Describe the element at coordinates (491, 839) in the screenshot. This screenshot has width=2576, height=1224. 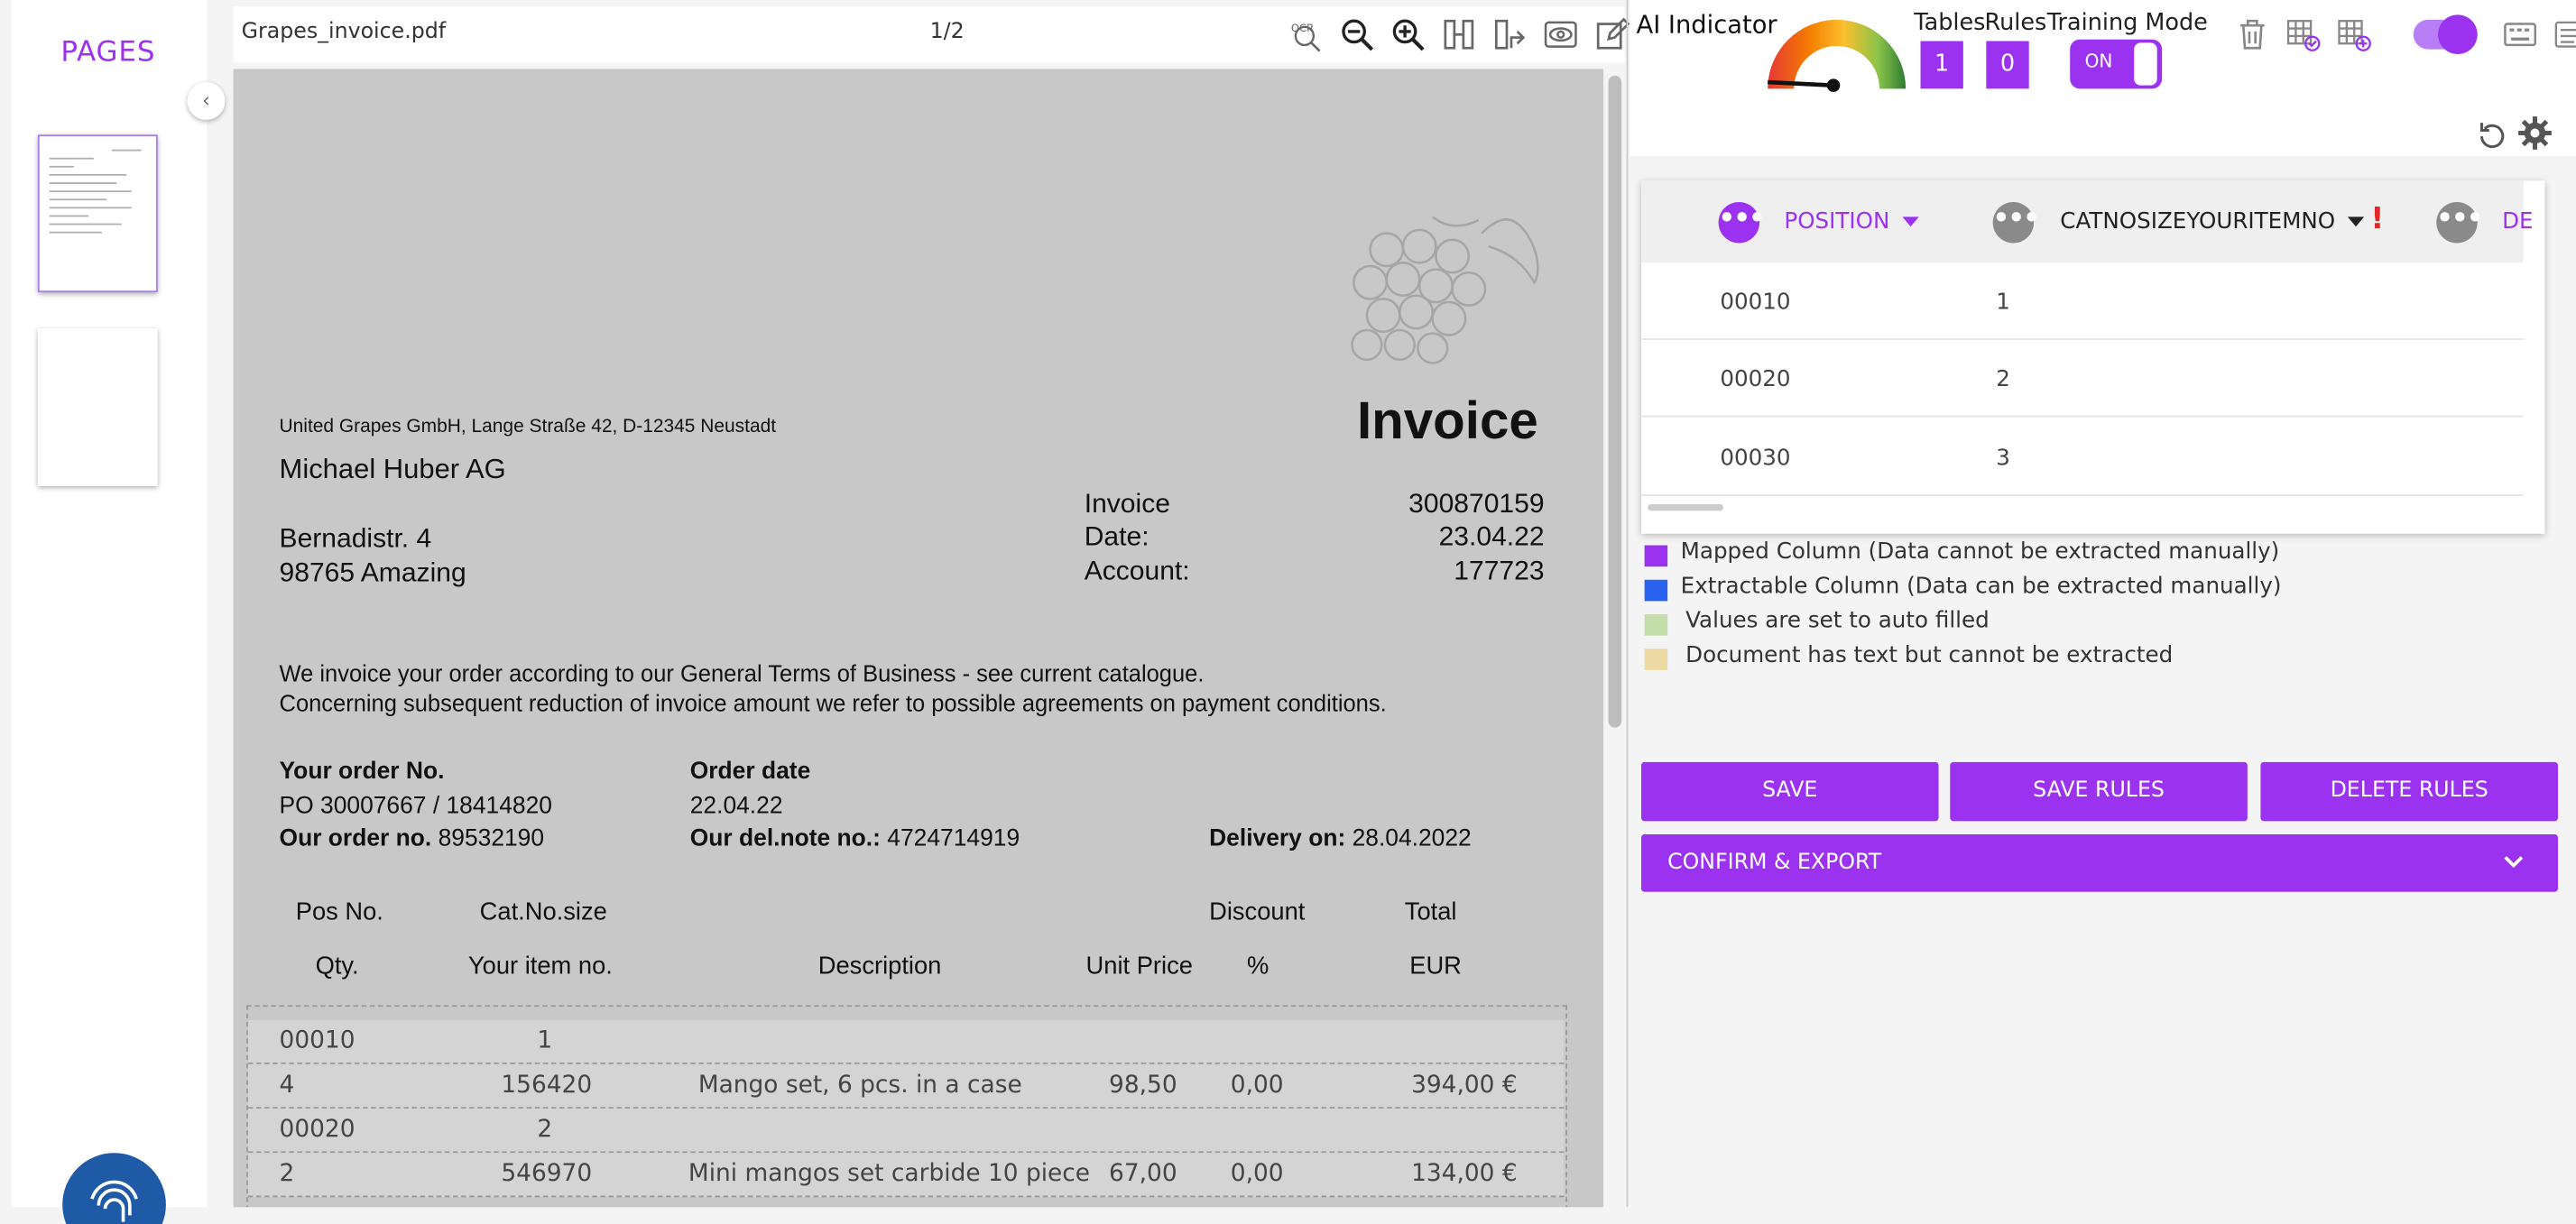
I see `our-order-value: 89532190` at that location.